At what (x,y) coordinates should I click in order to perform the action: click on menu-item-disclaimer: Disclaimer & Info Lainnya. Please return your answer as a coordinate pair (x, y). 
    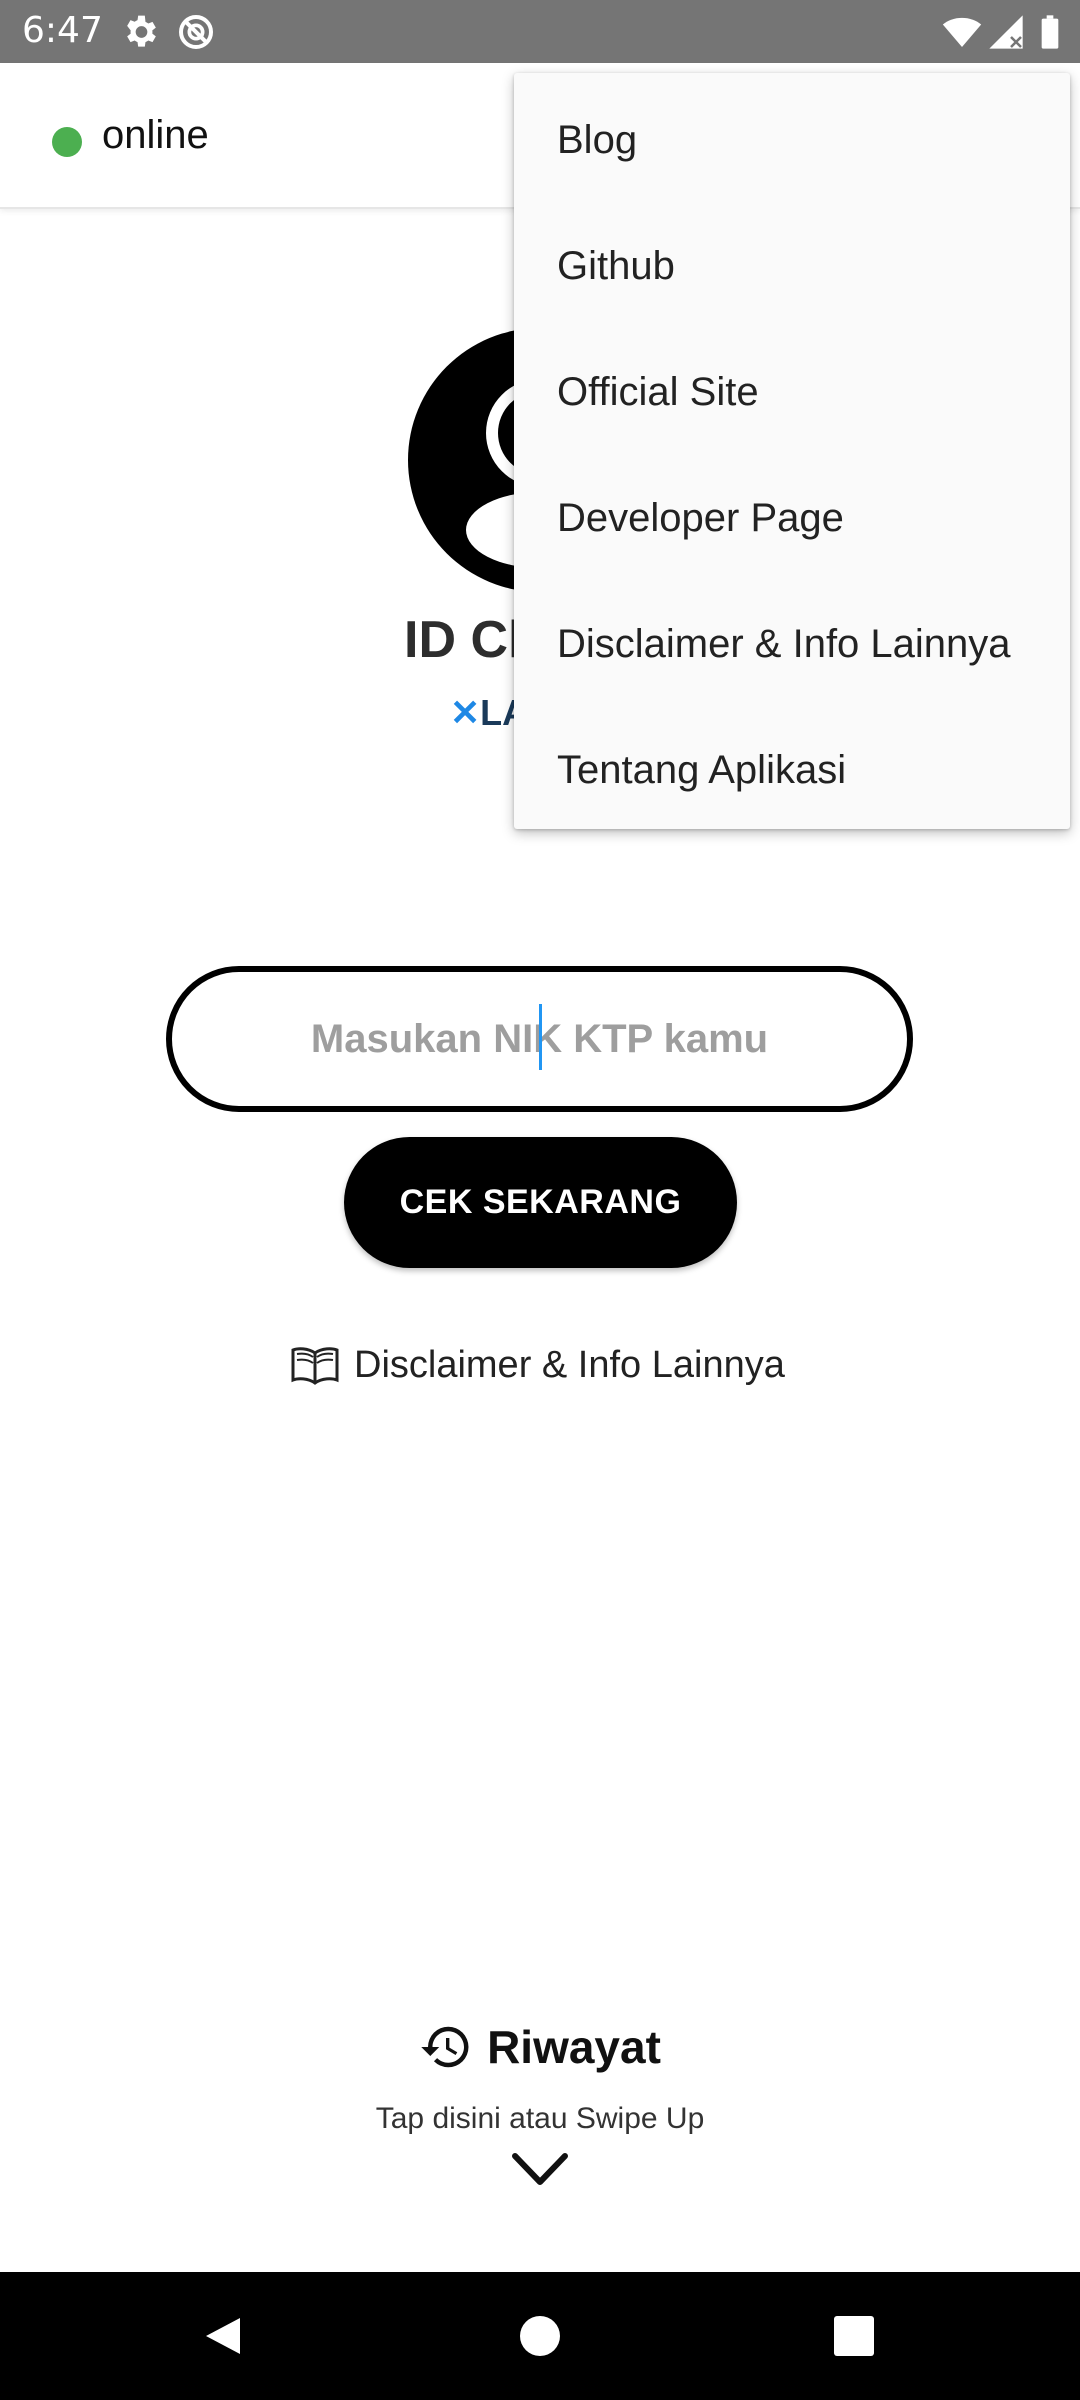
    Looking at the image, I should click on (792, 644).